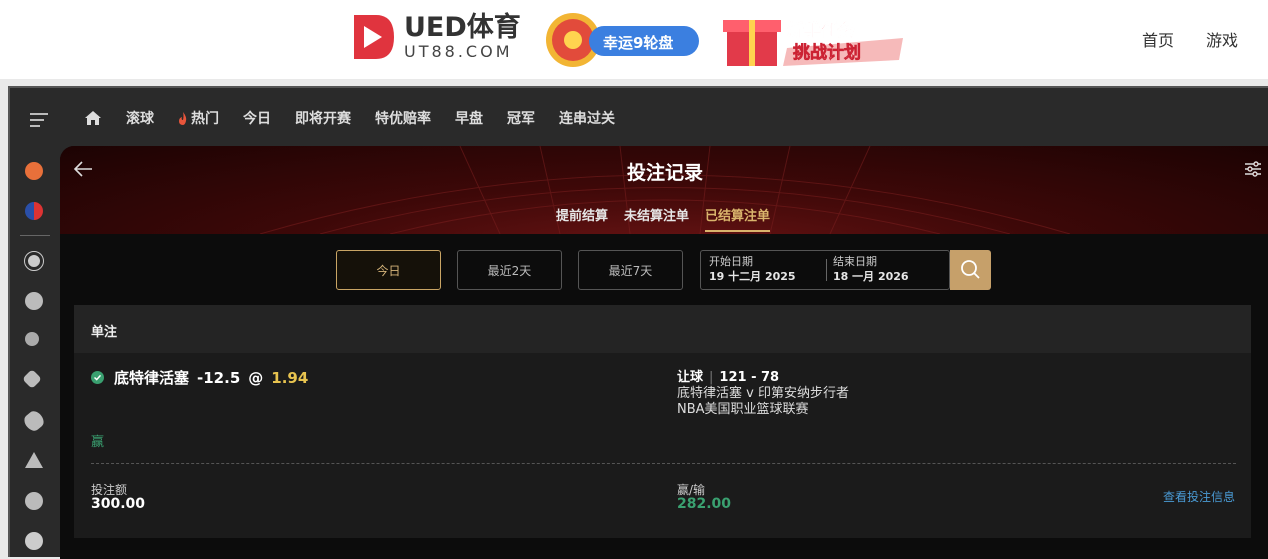 This screenshot has width=1268, height=559. What do you see at coordinates (521, 118) in the screenshot?
I see `nav-outright: 冠军` at bounding box center [521, 118].